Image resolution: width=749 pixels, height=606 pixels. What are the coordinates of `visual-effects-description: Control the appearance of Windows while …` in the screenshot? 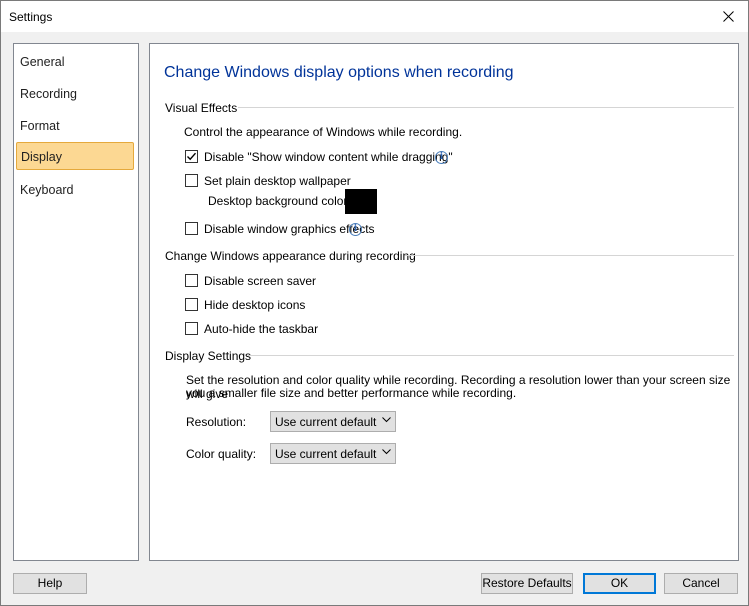 It's located at (323, 132).